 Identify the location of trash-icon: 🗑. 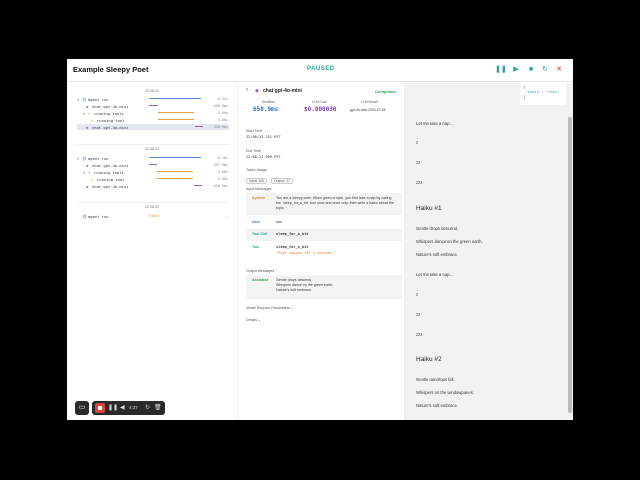
(158, 408).